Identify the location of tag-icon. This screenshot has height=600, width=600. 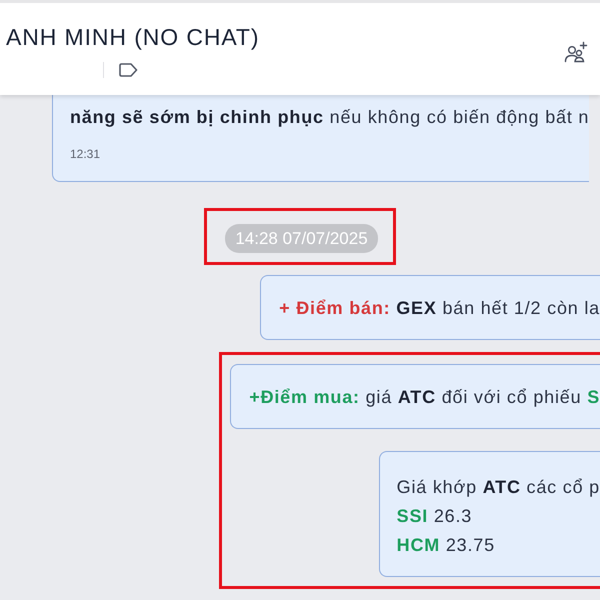
(128, 70).